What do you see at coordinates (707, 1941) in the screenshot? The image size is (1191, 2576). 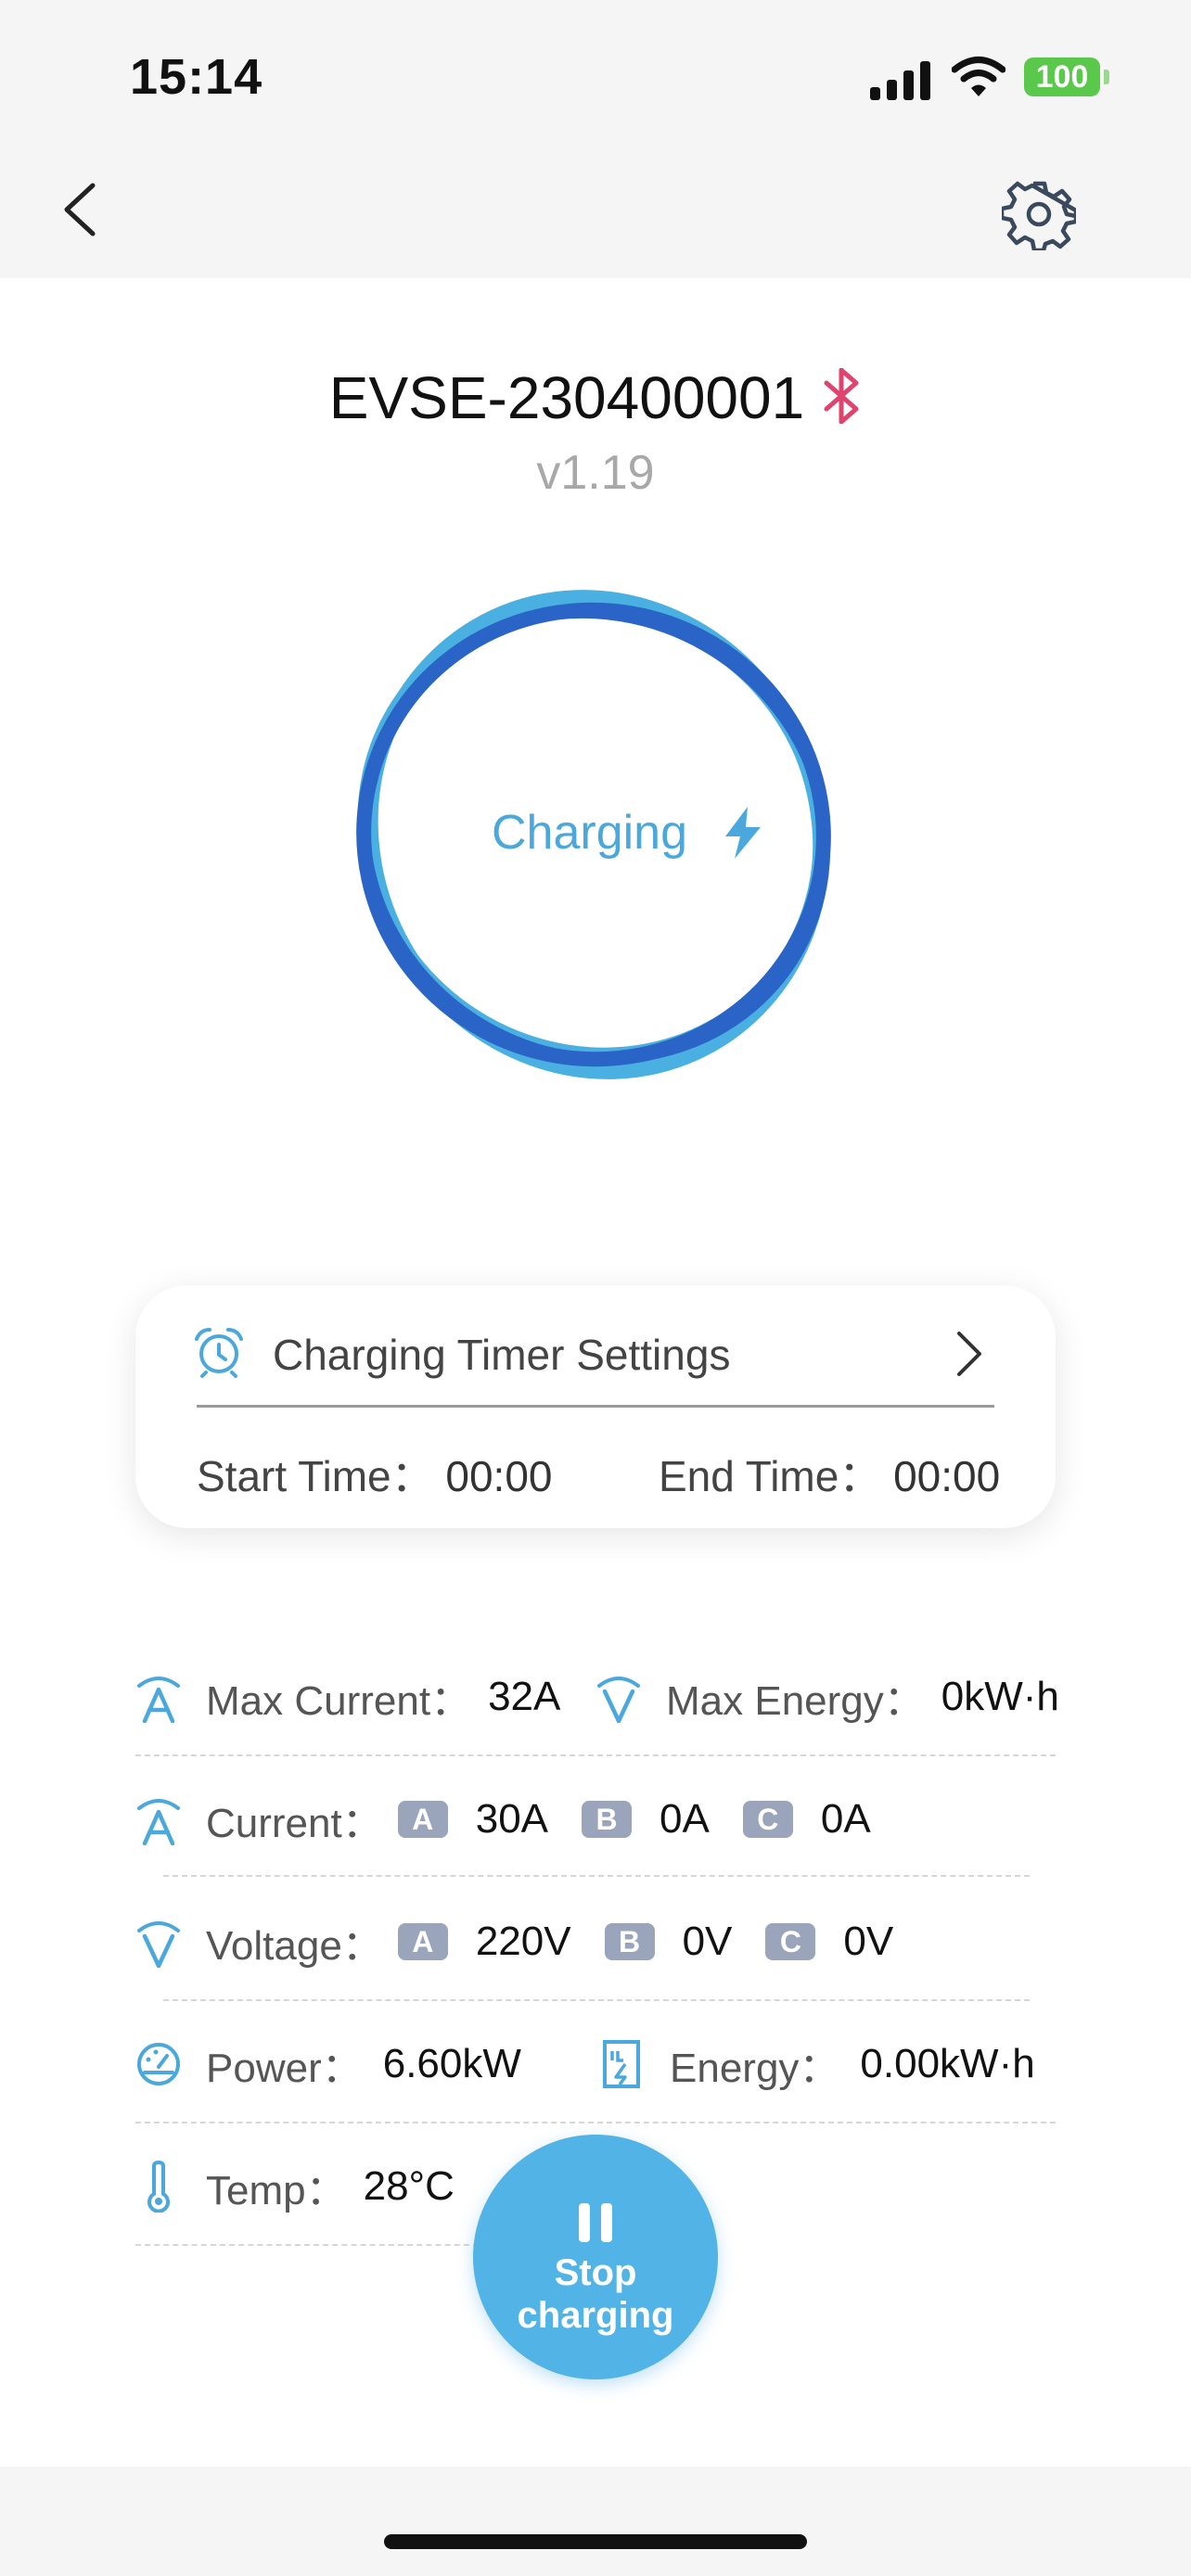 I see `voltage-phase-b: 0V` at bounding box center [707, 1941].